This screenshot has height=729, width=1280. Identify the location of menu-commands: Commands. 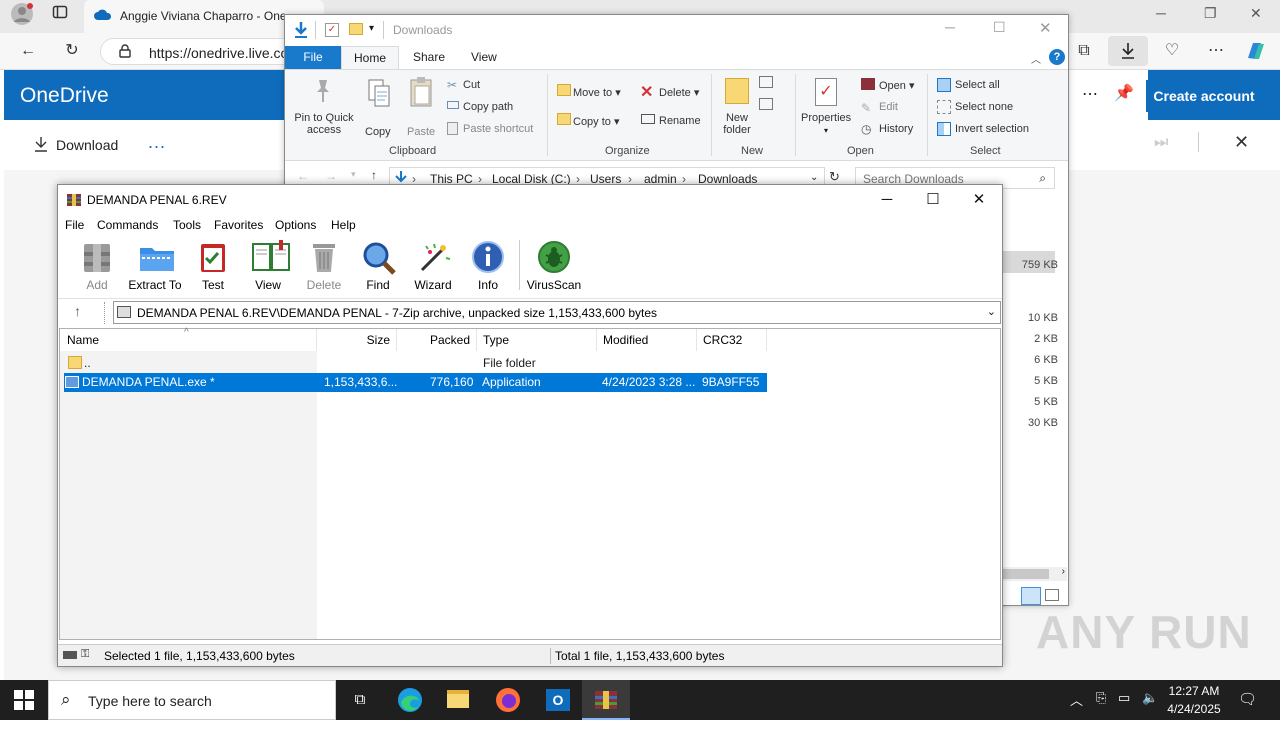
(127, 225).